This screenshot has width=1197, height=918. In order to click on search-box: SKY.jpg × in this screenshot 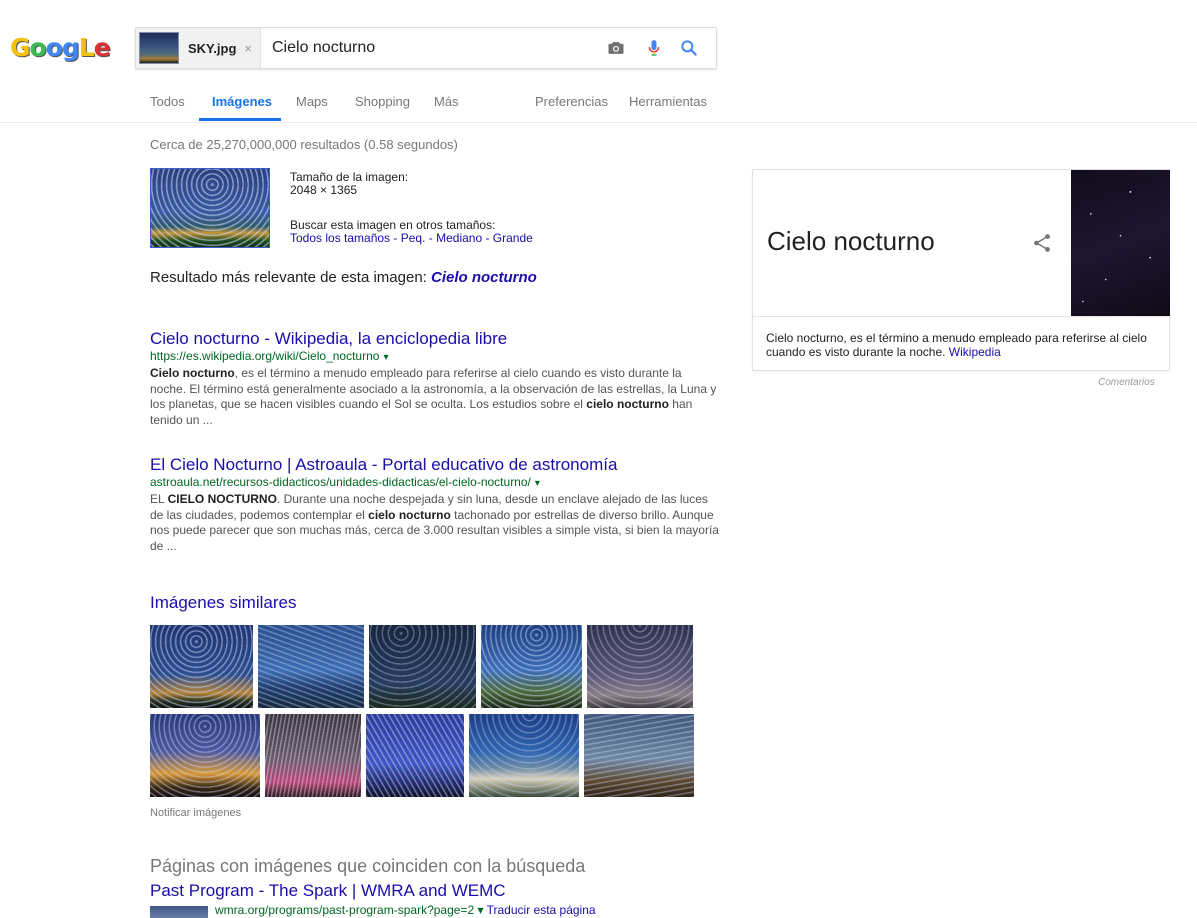, I will do `click(426, 48)`.